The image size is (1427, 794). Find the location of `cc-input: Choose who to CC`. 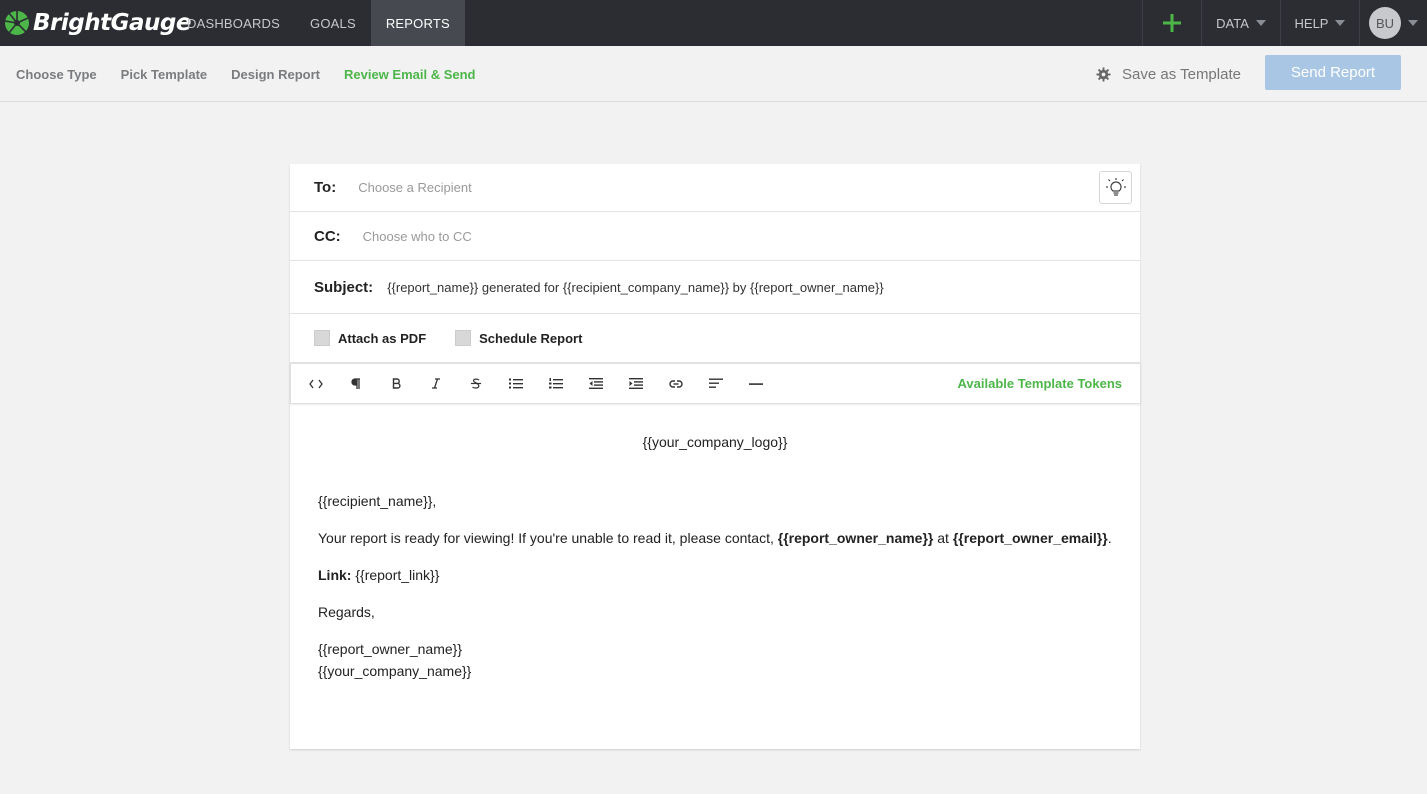

cc-input: Choose who to CC is located at coordinates (417, 236).